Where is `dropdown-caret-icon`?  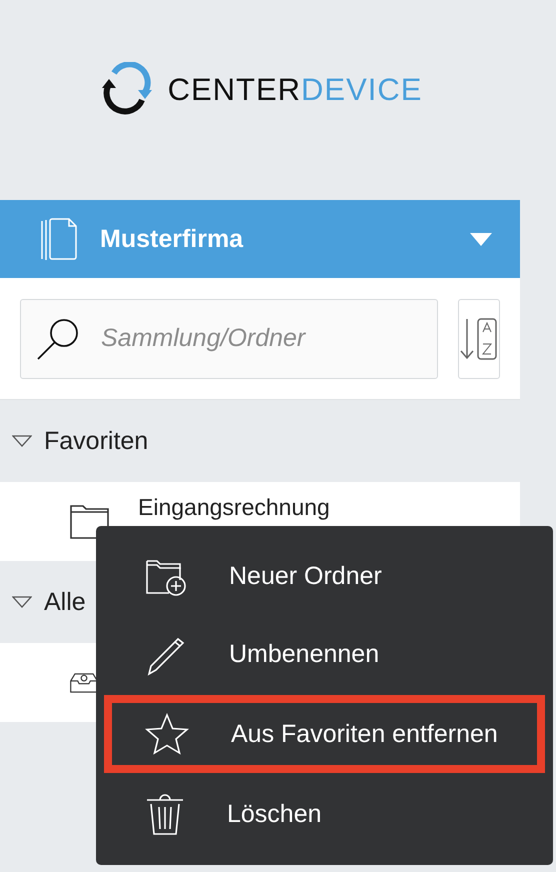 dropdown-caret-icon is located at coordinates (481, 239).